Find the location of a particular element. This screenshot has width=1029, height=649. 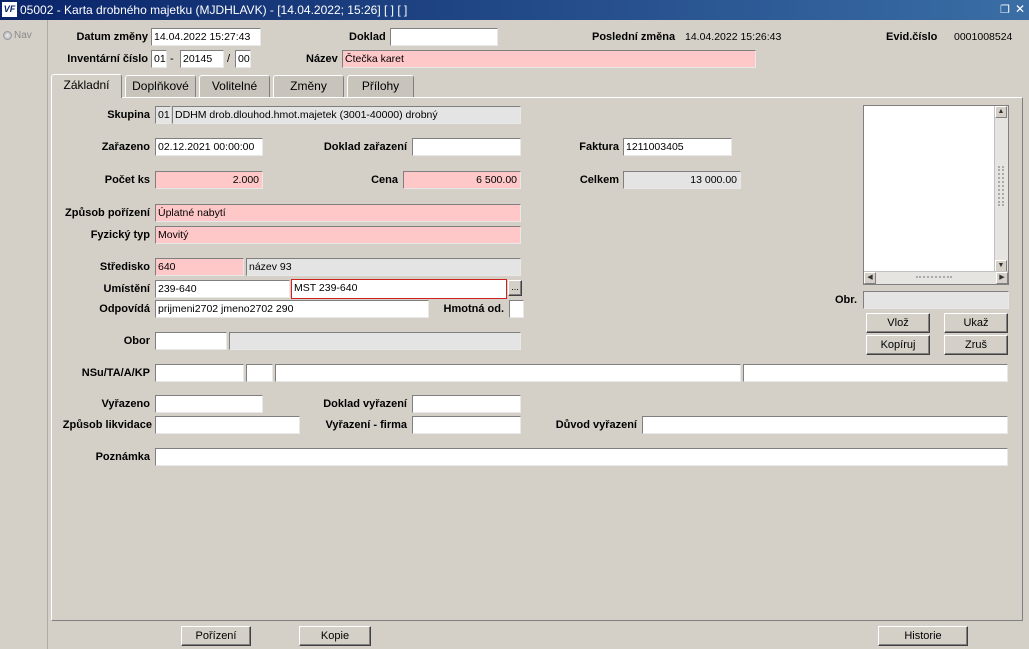

posledni-zmena-value: 14.04.2022 15:26:43 is located at coordinates (733, 37).